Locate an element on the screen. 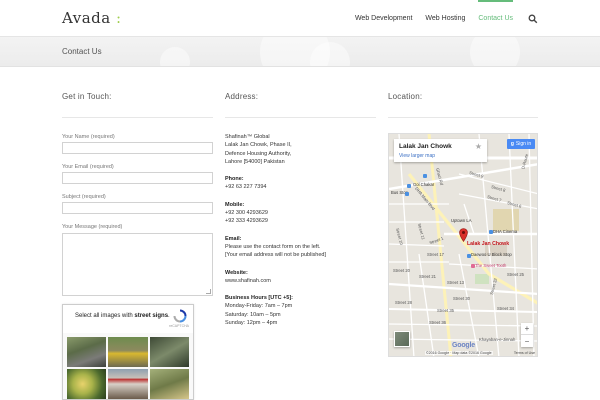  address-line: Lahore [54000] Pakistan is located at coordinates (255, 161).